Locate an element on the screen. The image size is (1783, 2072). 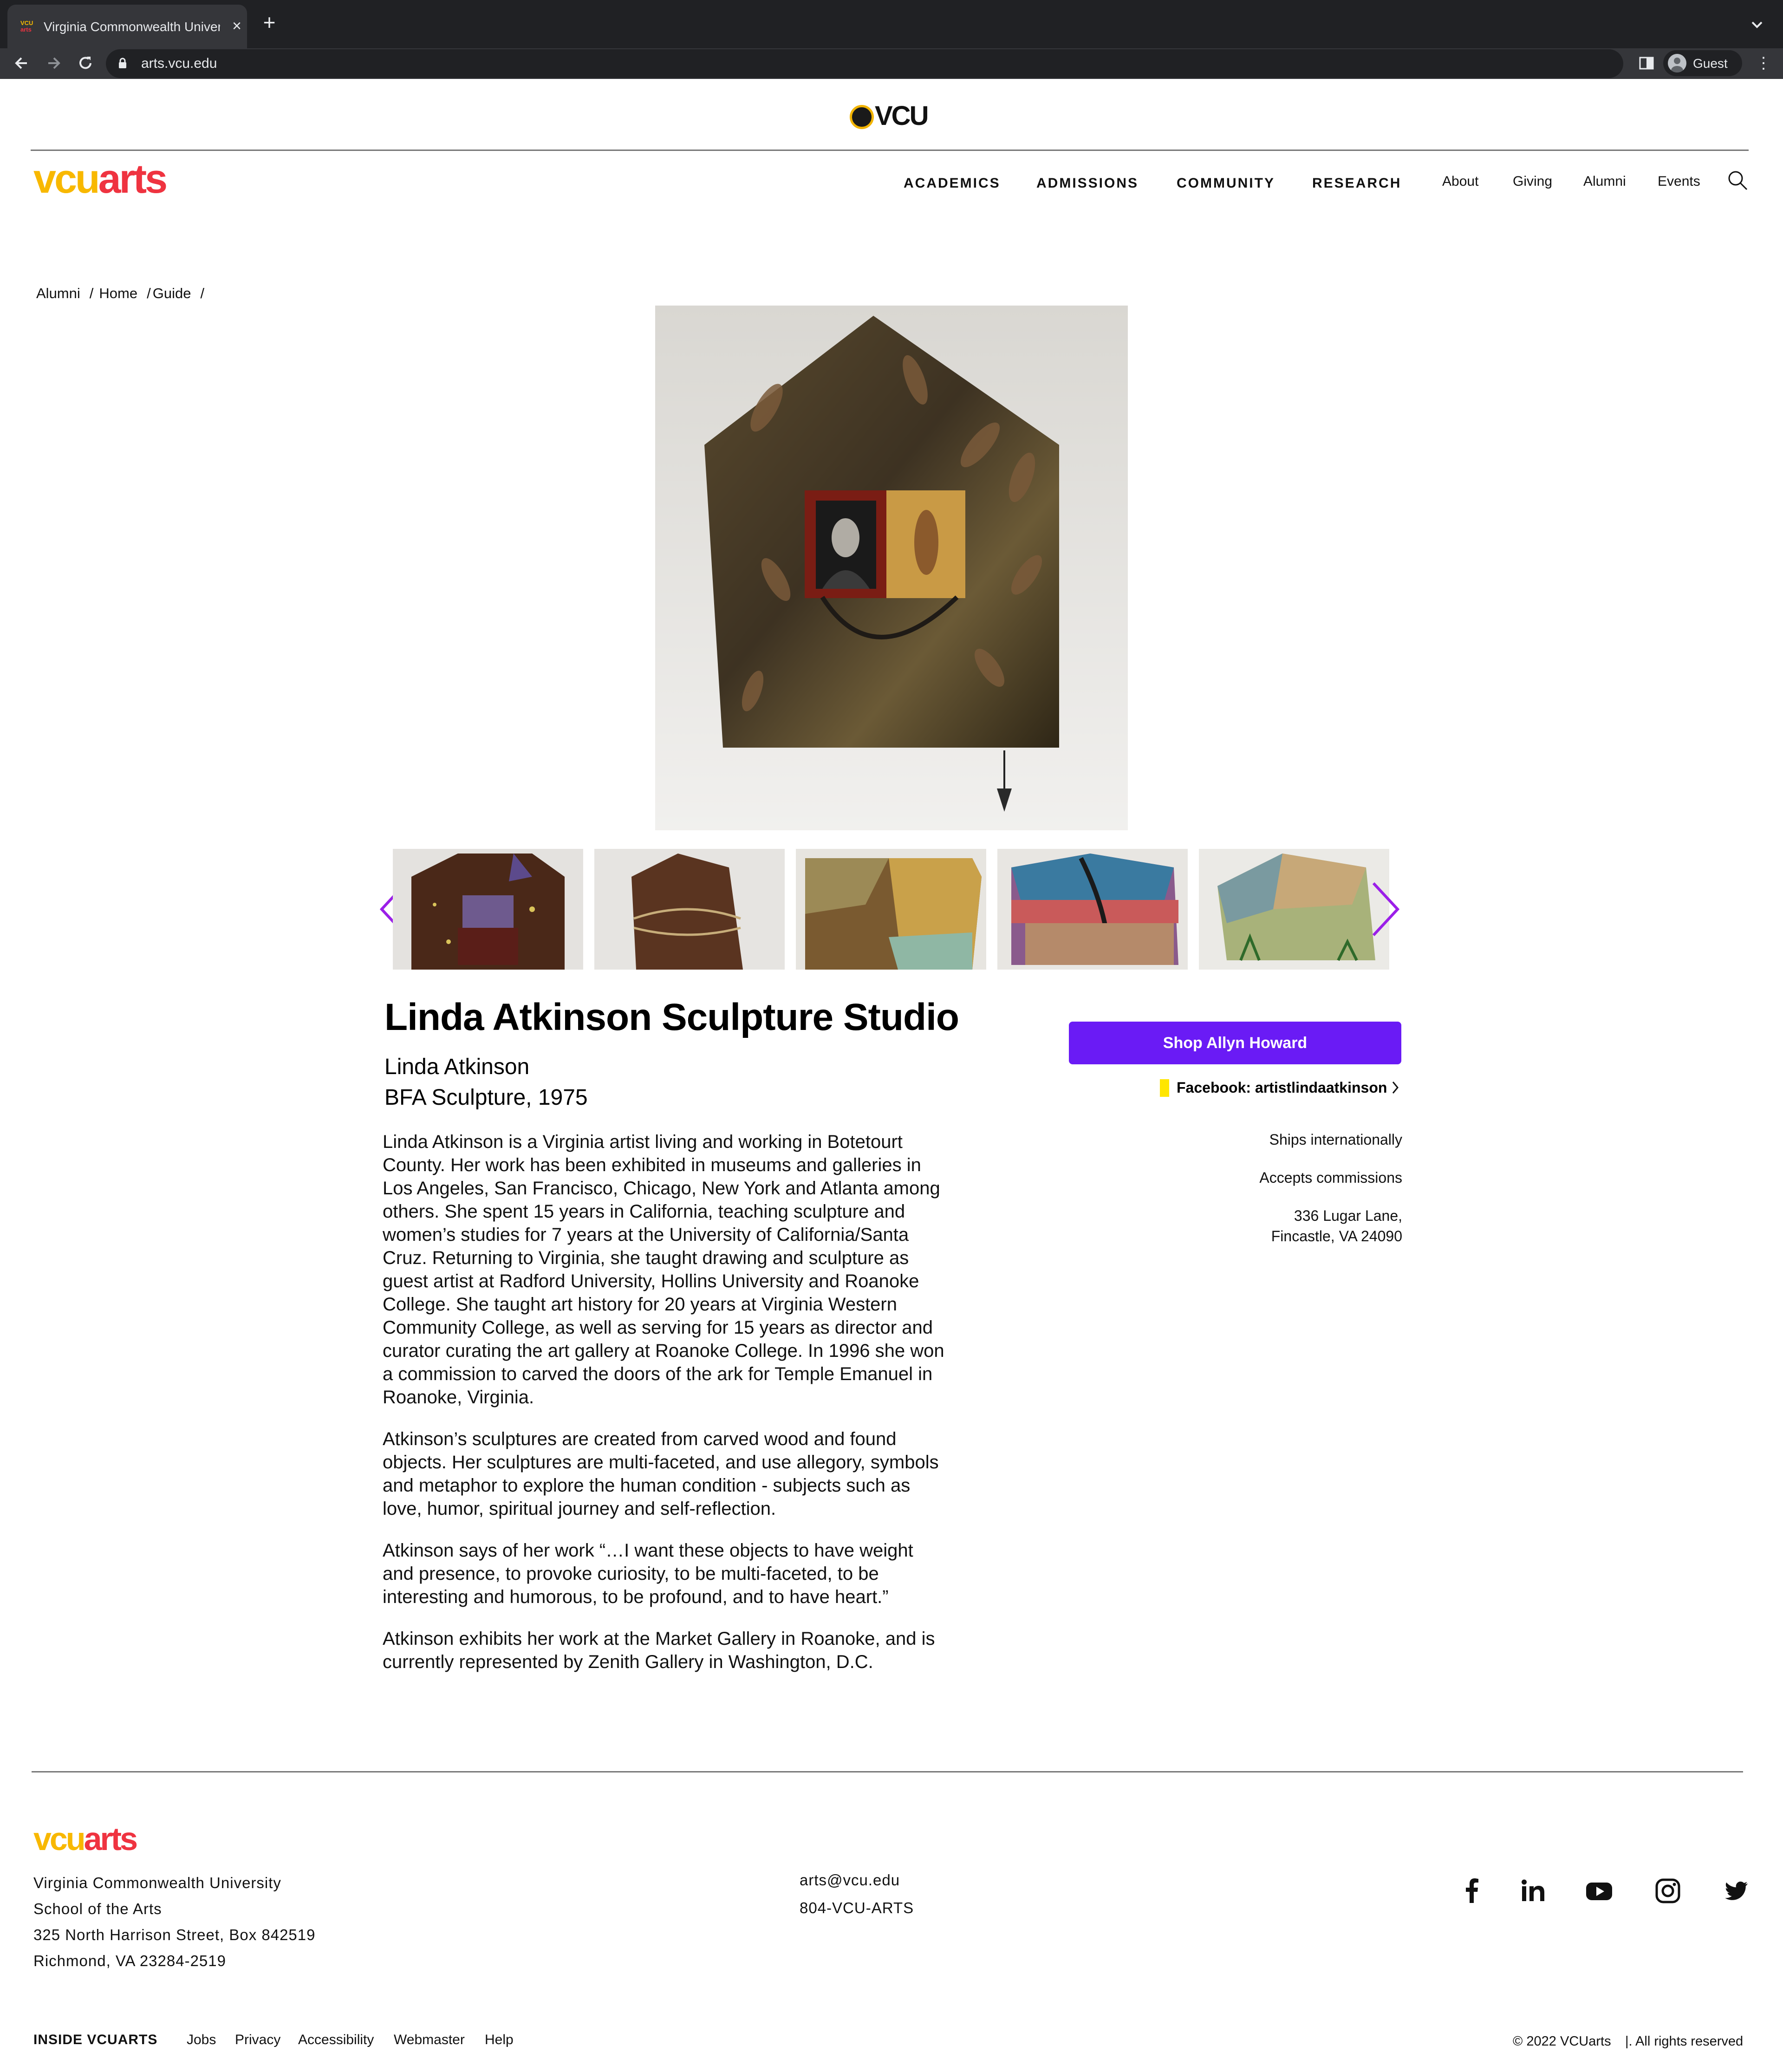
vcu-logo-text: VCU is located at coordinates (902, 116).